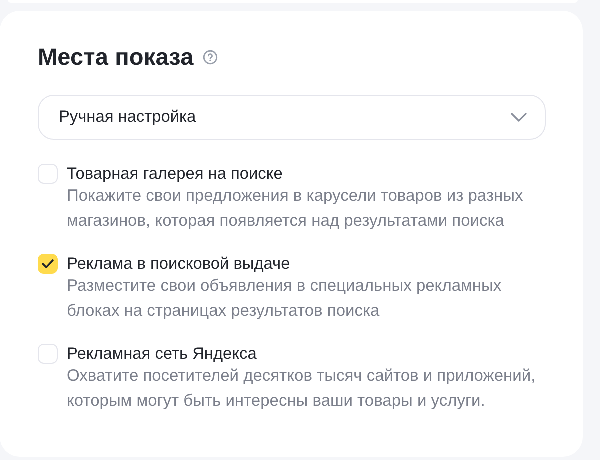 The width and height of the screenshot is (600, 460). I want to click on option-description: Покажите свои предложения в карусели товаров из разных магазинов, которая появляется над результатами поиска, so click(295, 209).